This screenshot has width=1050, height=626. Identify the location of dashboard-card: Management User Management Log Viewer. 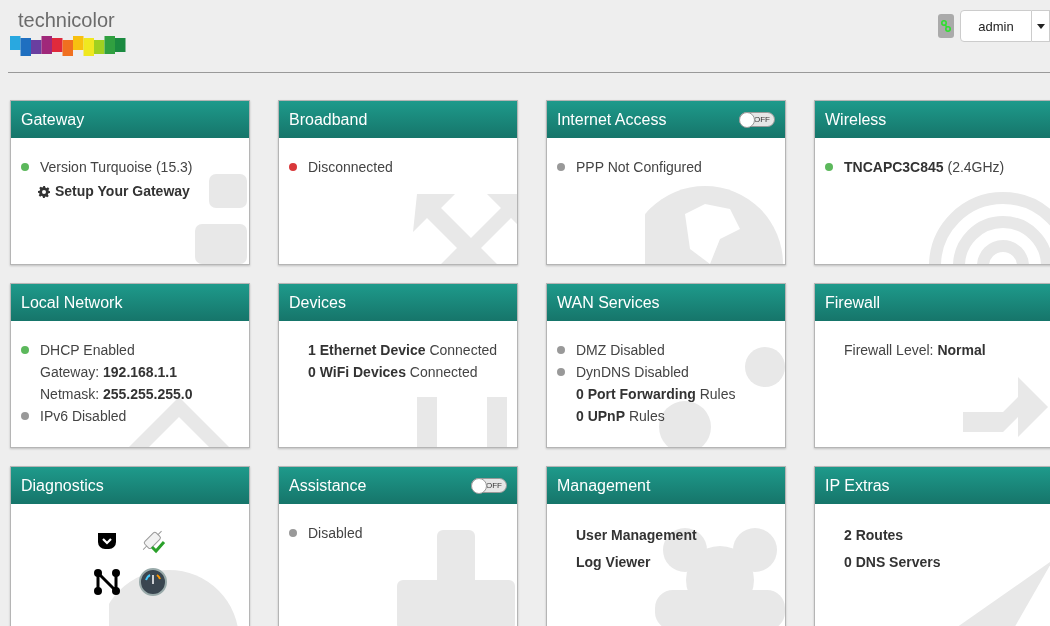
(666, 546).